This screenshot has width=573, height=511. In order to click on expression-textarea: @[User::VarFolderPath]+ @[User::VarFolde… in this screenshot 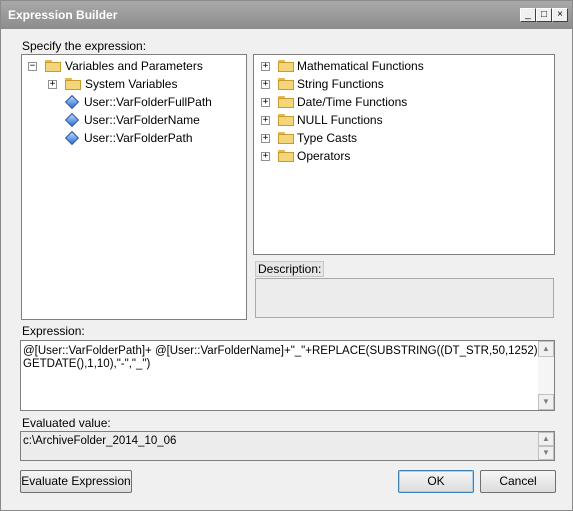, I will do `click(287, 375)`.